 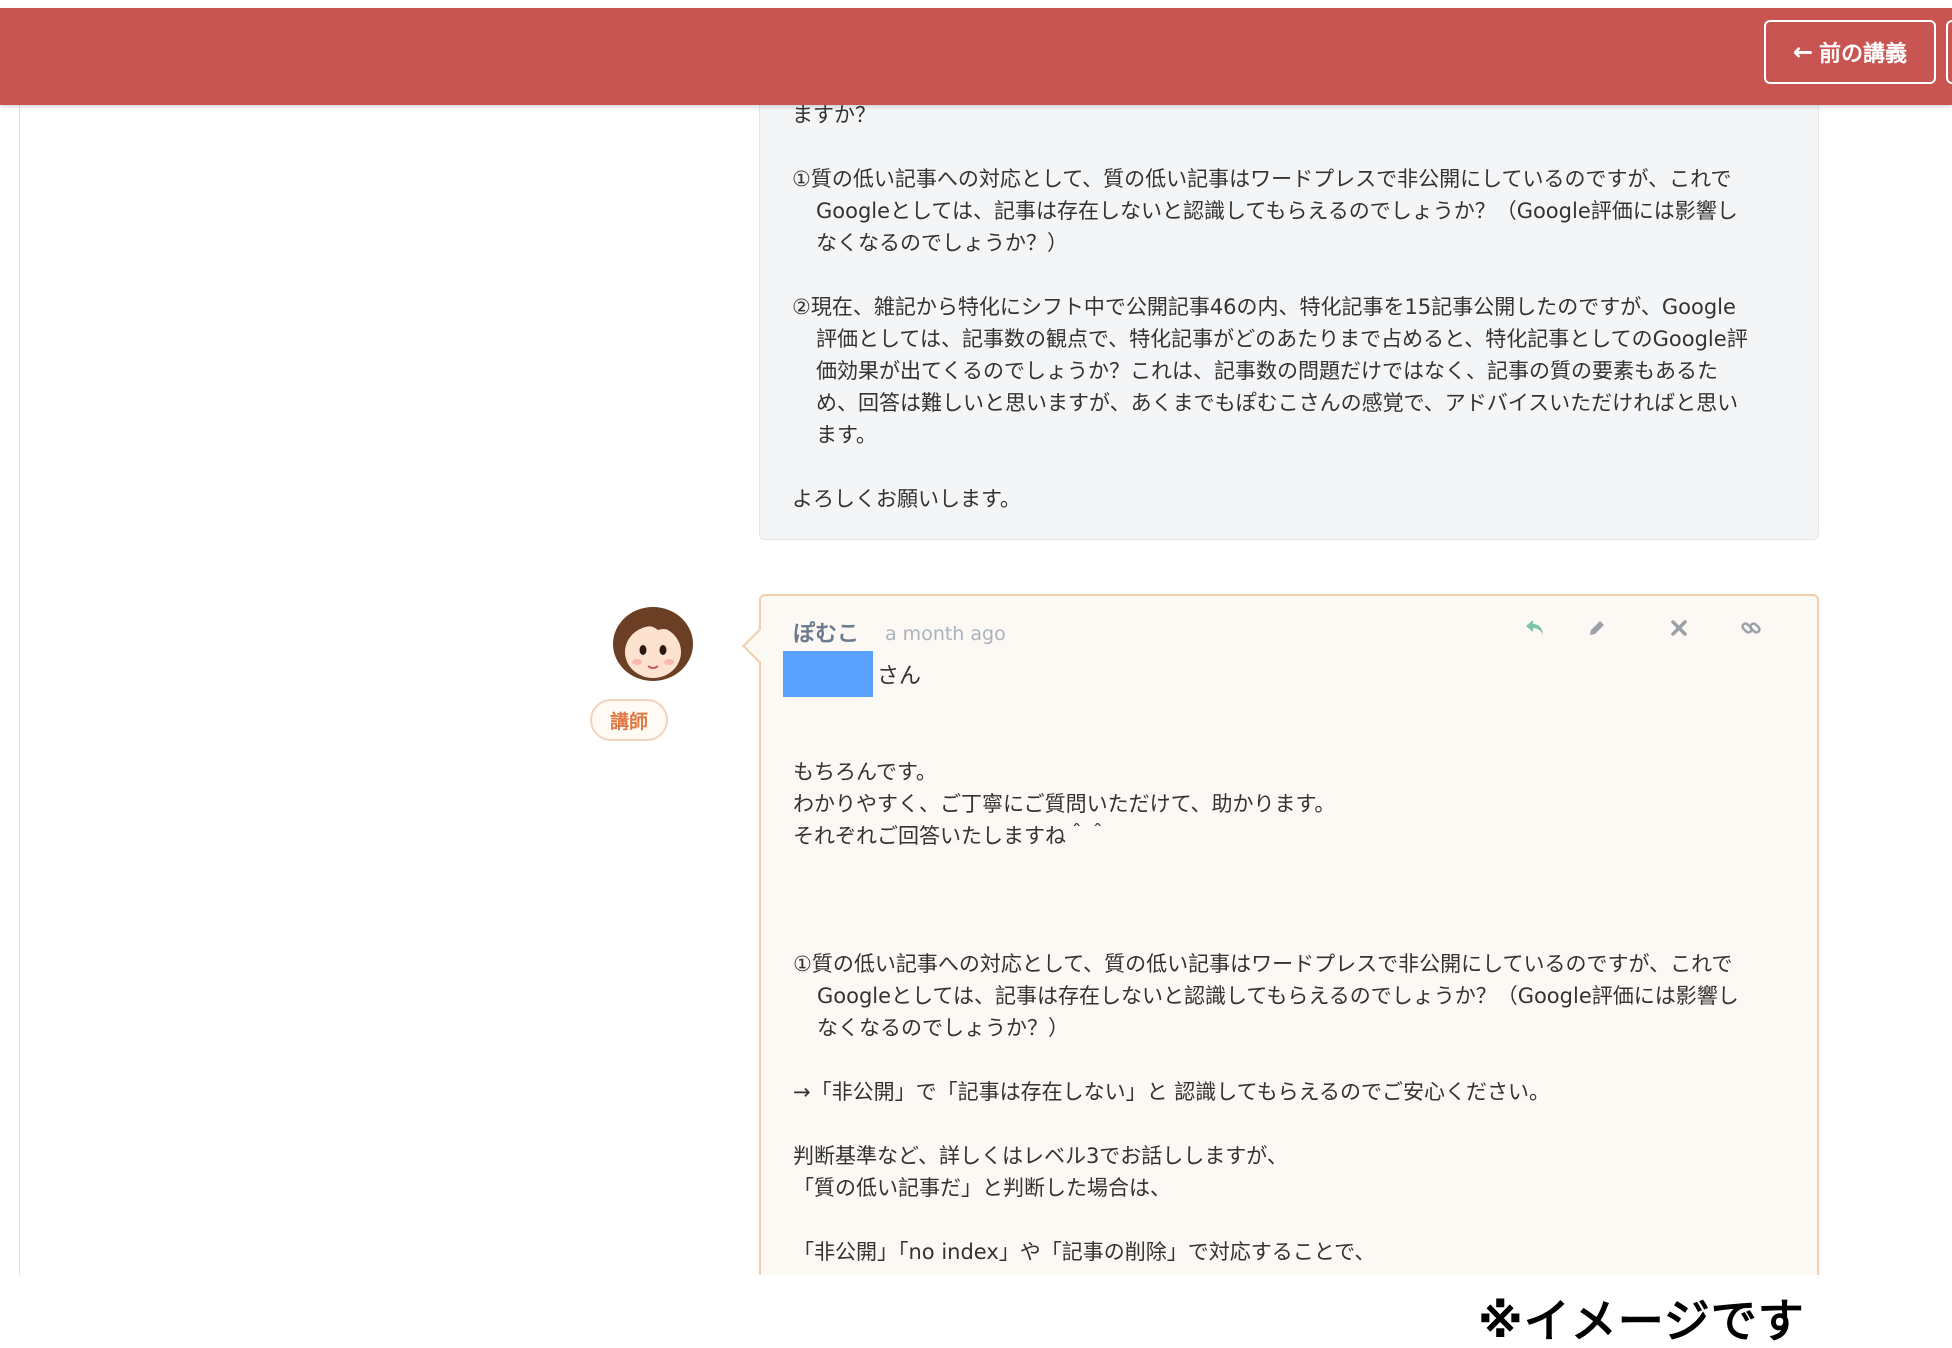 What do you see at coordinates (1751, 628) in the screenshot?
I see `link-icon` at bounding box center [1751, 628].